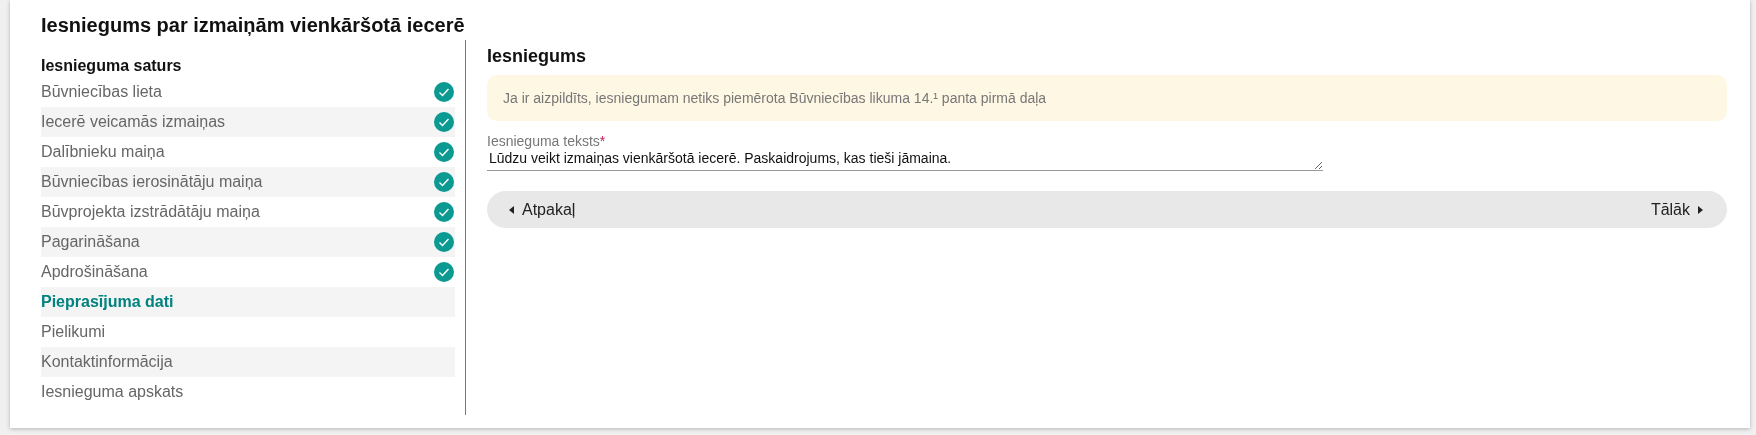 Image resolution: width=1756 pixels, height=435 pixels. I want to click on notice-banner: Ja ir aizpildīts, iesniegumam netiks piemērota Būvniecības likuma 14.¹ panta pirmā daļa, so click(1107, 98).